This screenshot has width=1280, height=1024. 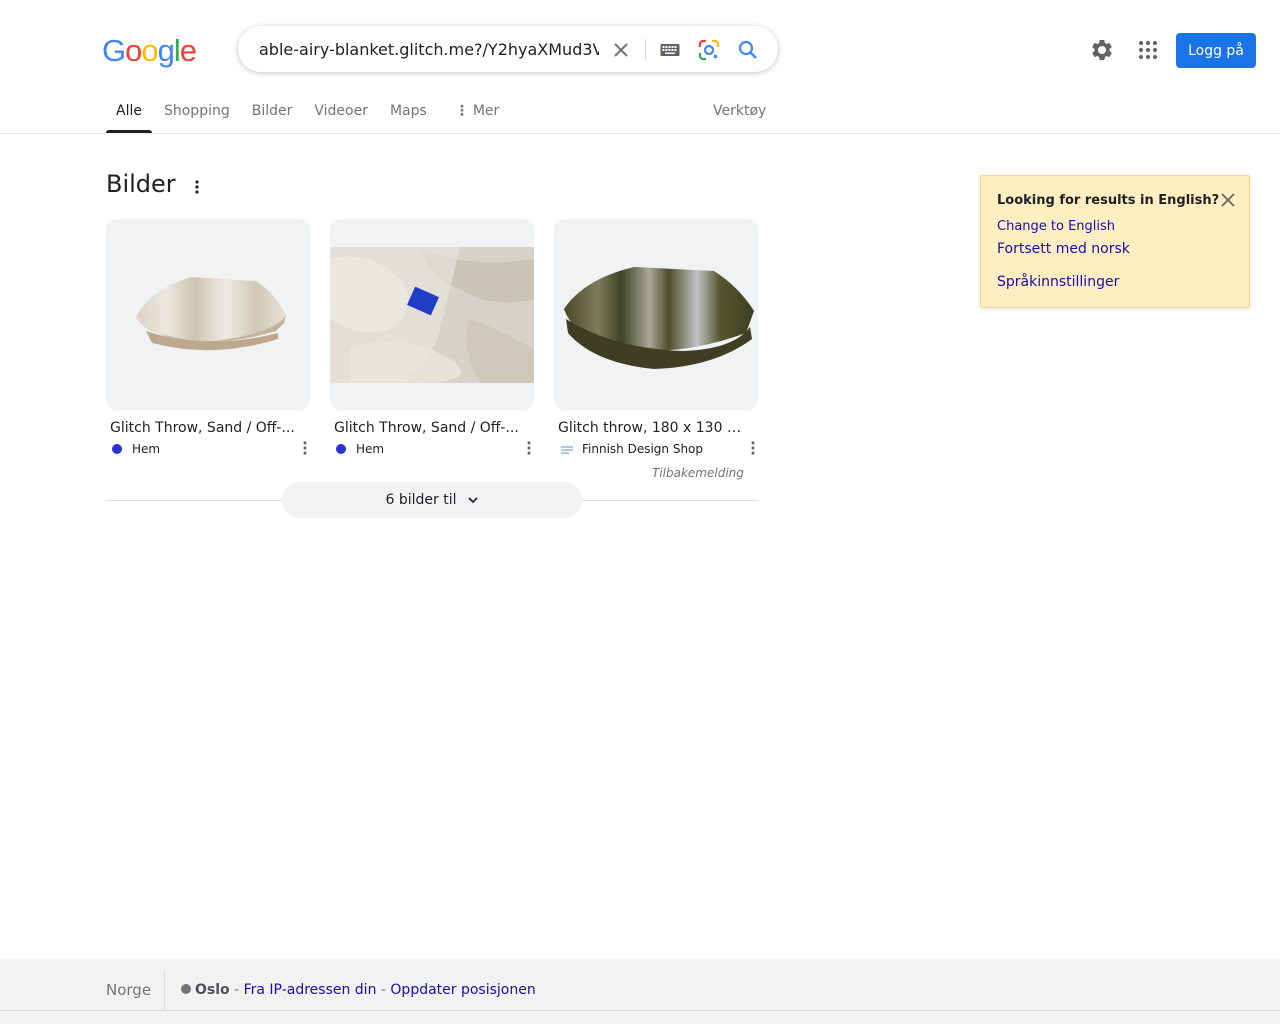 I want to click on more-images-label: 6 bilder til, so click(x=421, y=500).